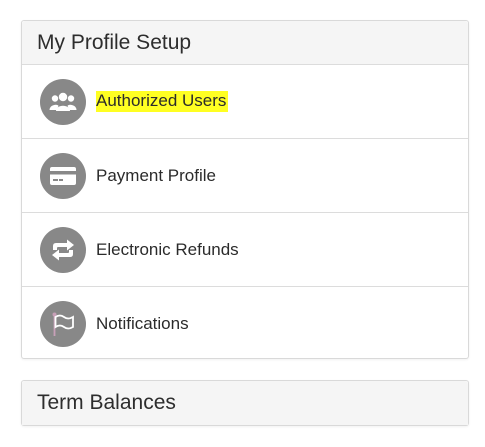 The height and width of the screenshot is (447, 485). What do you see at coordinates (245, 43) in the screenshot?
I see `panel-title: My Profile Setup` at bounding box center [245, 43].